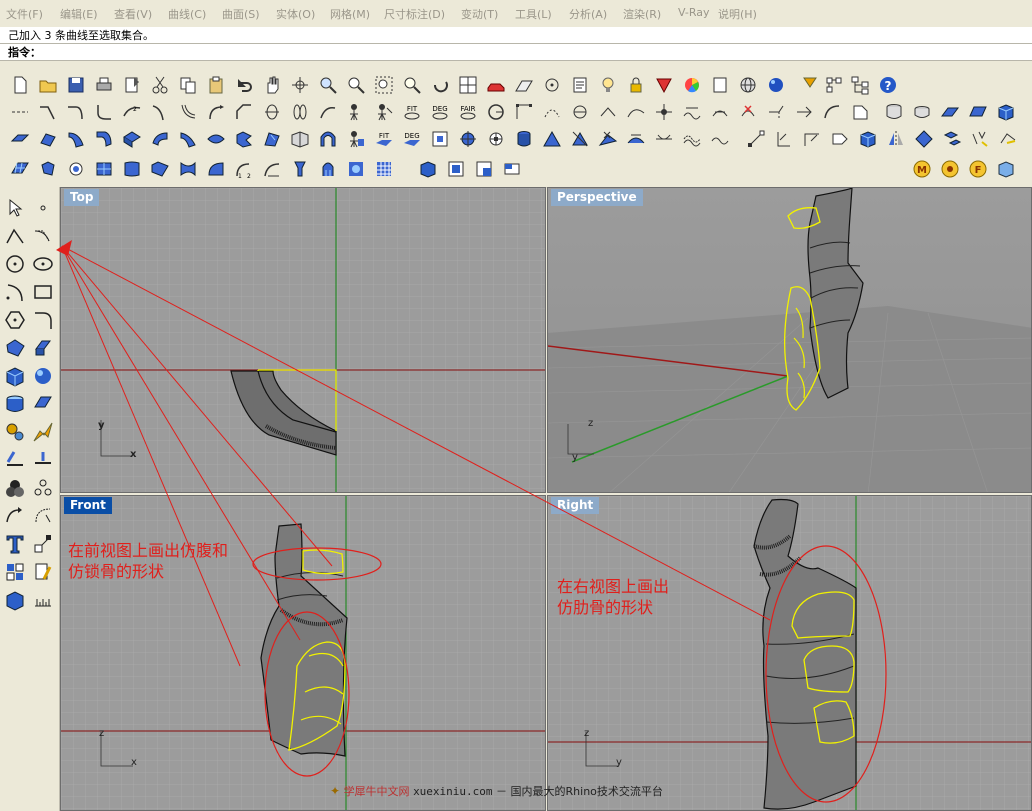 The width and height of the screenshot is (1032, 811). Describe the element at coordinates (894, 112) in the screenshot. I see `cylinder-tool-icon` at that location.